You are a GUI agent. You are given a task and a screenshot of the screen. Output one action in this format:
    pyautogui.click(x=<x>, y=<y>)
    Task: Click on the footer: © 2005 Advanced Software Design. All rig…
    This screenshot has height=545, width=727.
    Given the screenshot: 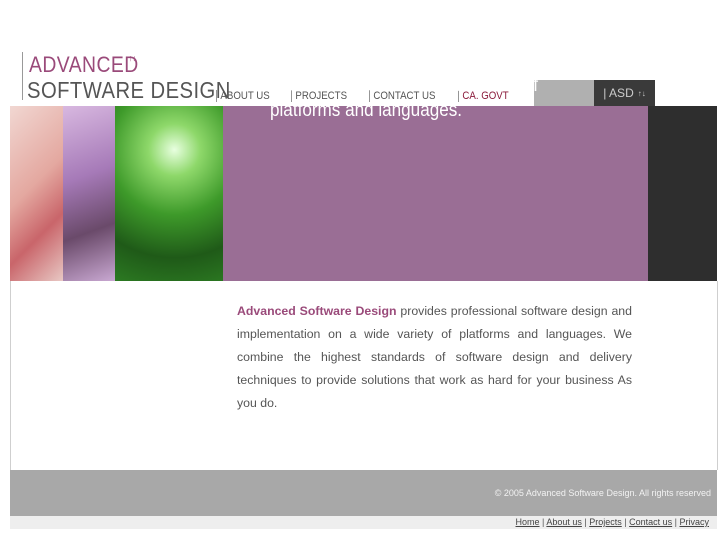 What is the action you would take?
    pyautogui.click(x=363, y=493)
    